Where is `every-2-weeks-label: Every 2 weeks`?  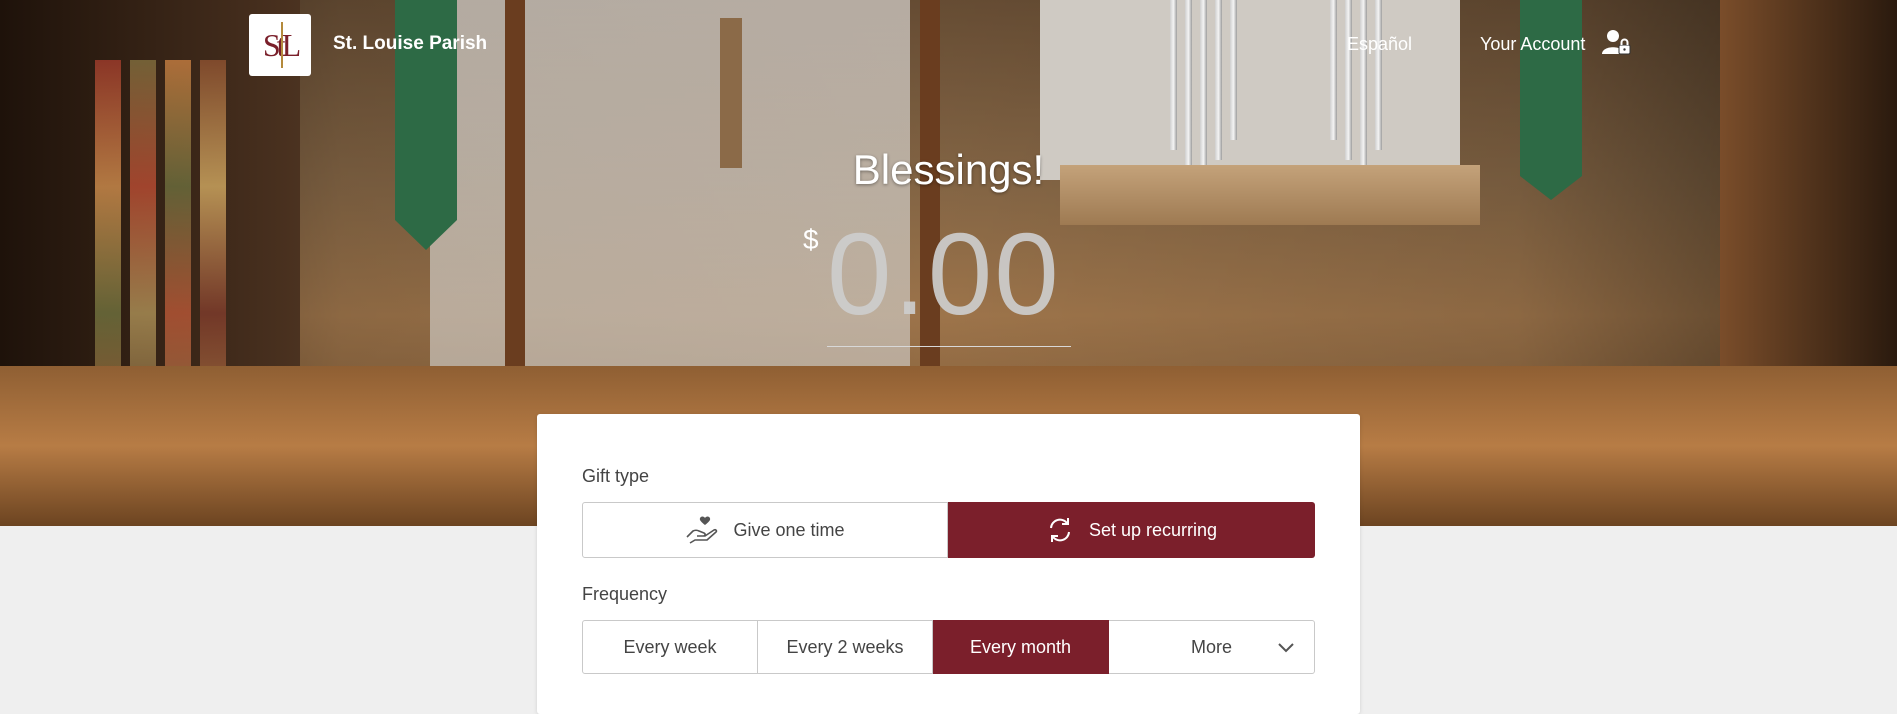
every-2-weeks-label: Every 2 weeks is located at coordinates (845, 646).